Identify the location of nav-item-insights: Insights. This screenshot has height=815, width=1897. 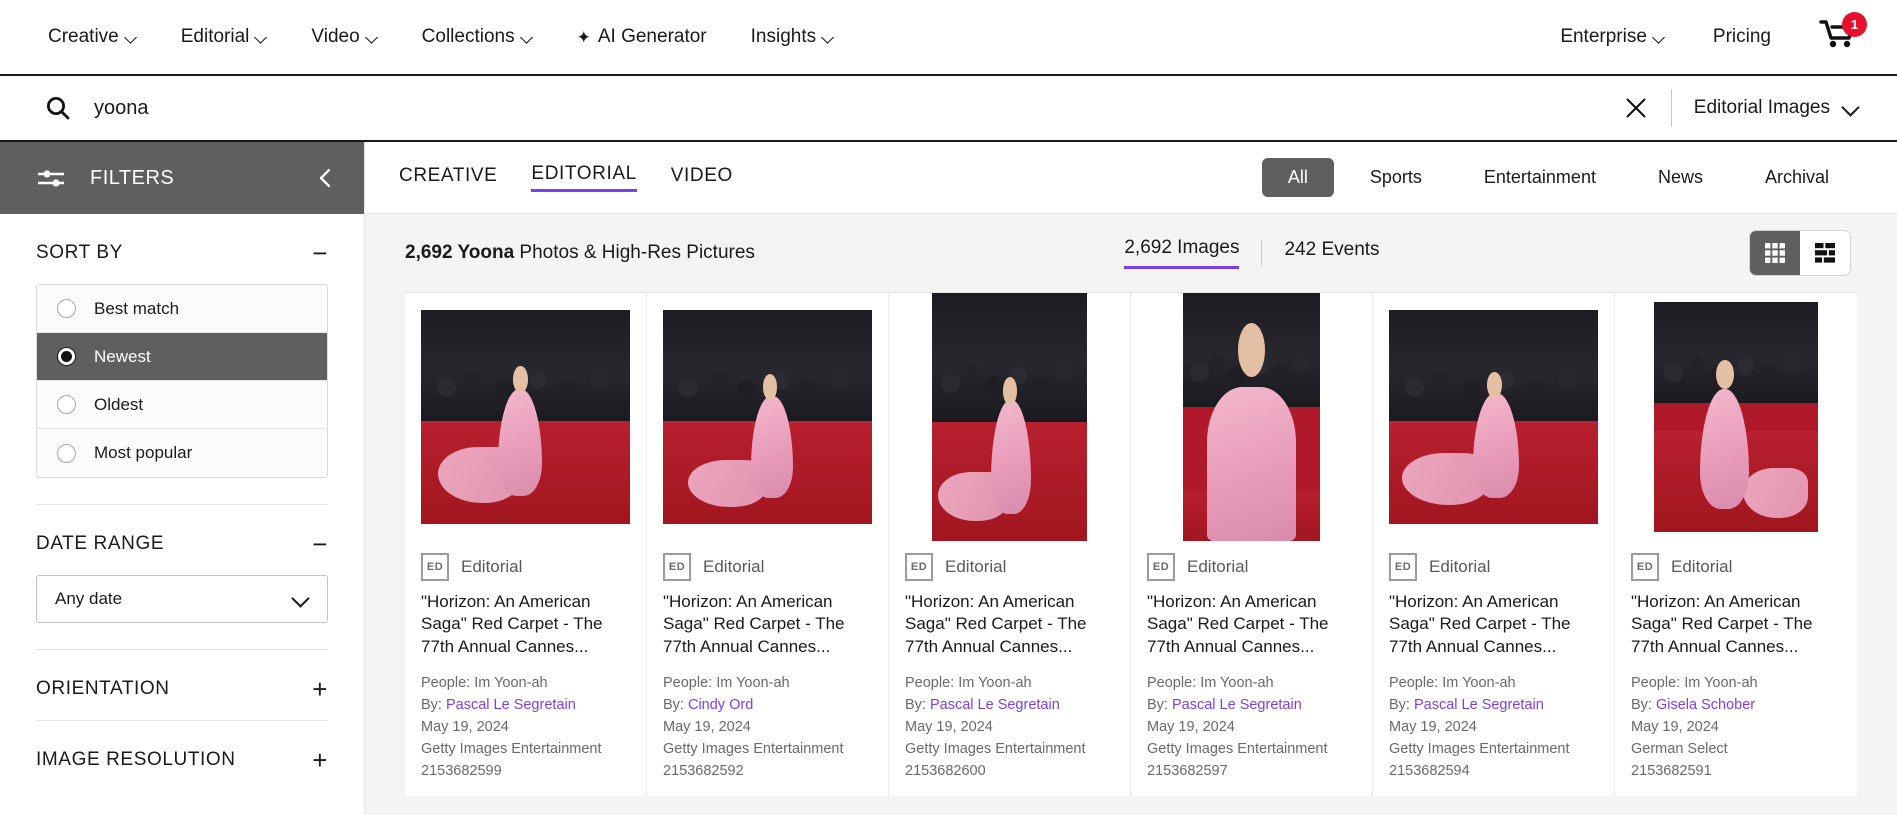
(792, 37).